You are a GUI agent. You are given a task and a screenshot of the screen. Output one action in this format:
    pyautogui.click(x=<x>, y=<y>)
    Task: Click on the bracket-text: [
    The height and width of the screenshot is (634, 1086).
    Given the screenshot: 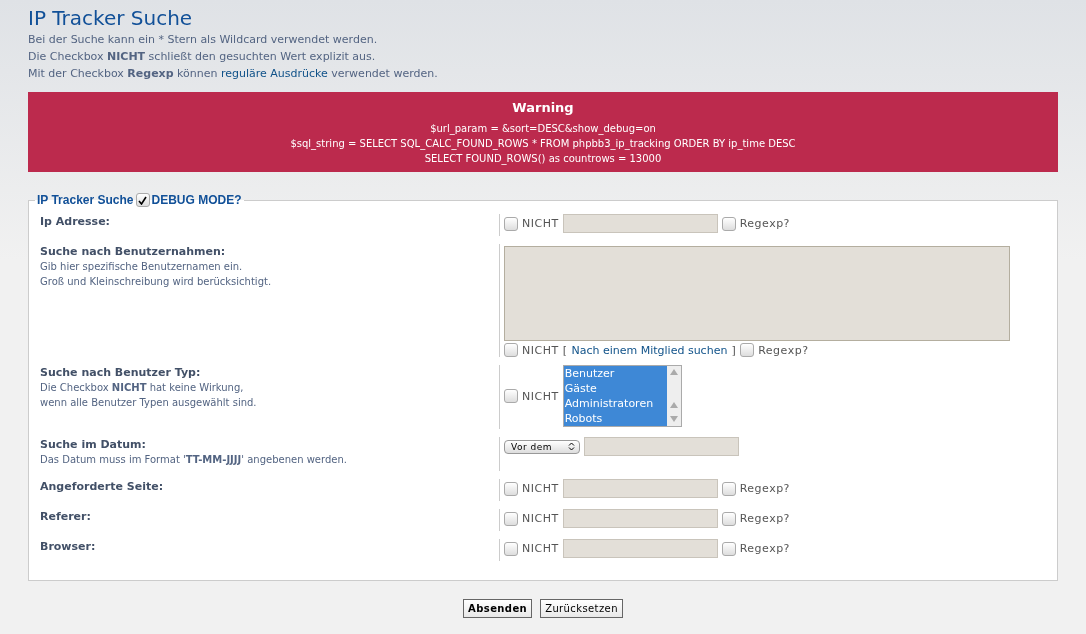 What is the action you would take?
    pyautogui.click(x=565, y=350)
    